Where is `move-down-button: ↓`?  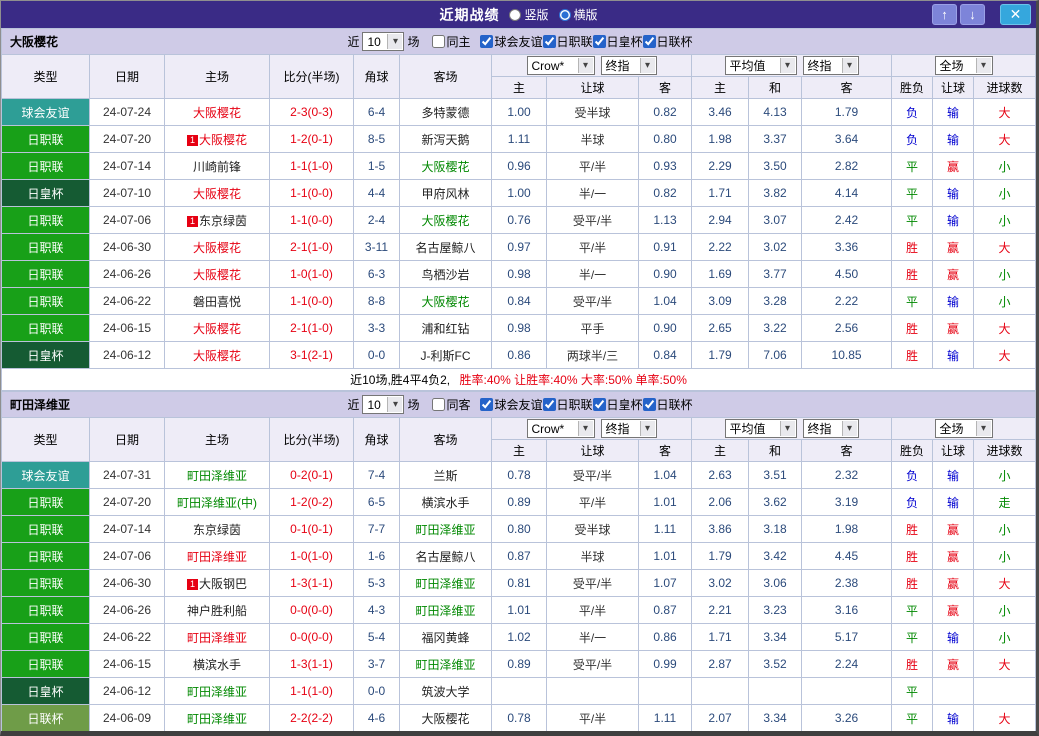
move-down-button: ↓ is located at coordinates (972, 14).